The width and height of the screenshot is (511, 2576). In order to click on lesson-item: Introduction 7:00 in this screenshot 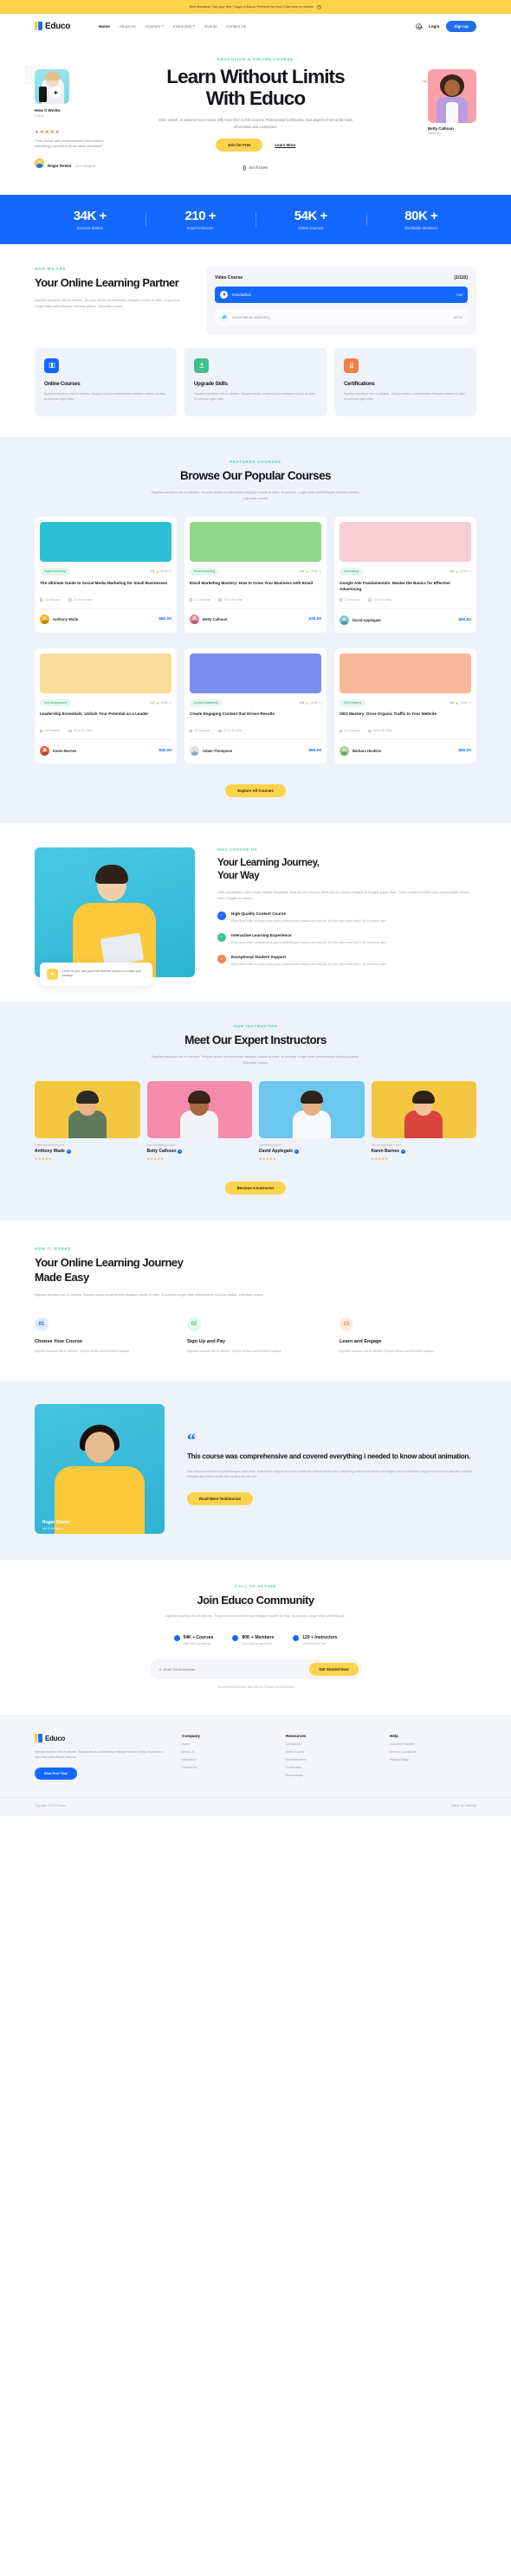, I will do `click(341, 294)`.